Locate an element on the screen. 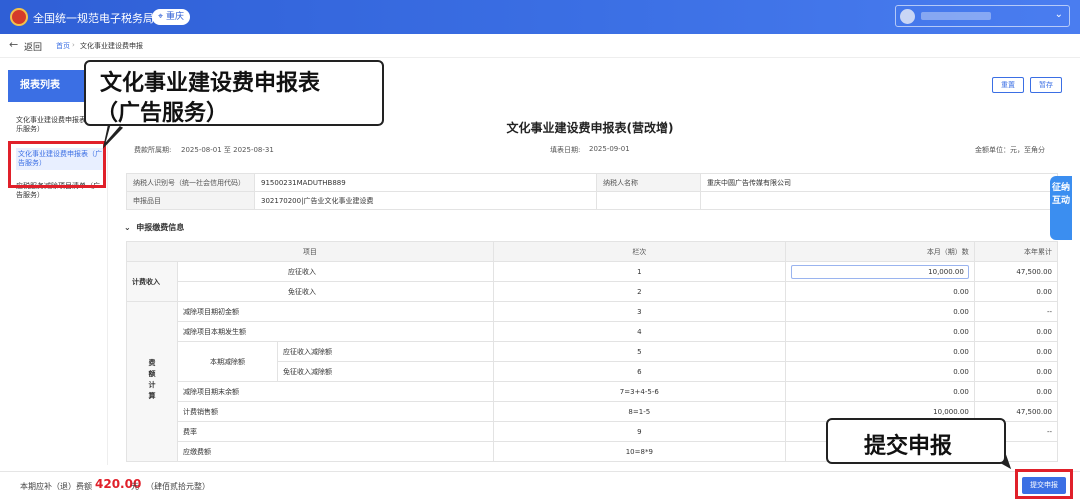 This screenshot has width=1080, height=500. section-title: ⌄ 申报缴费信息 is located at coordinates (154, 227).